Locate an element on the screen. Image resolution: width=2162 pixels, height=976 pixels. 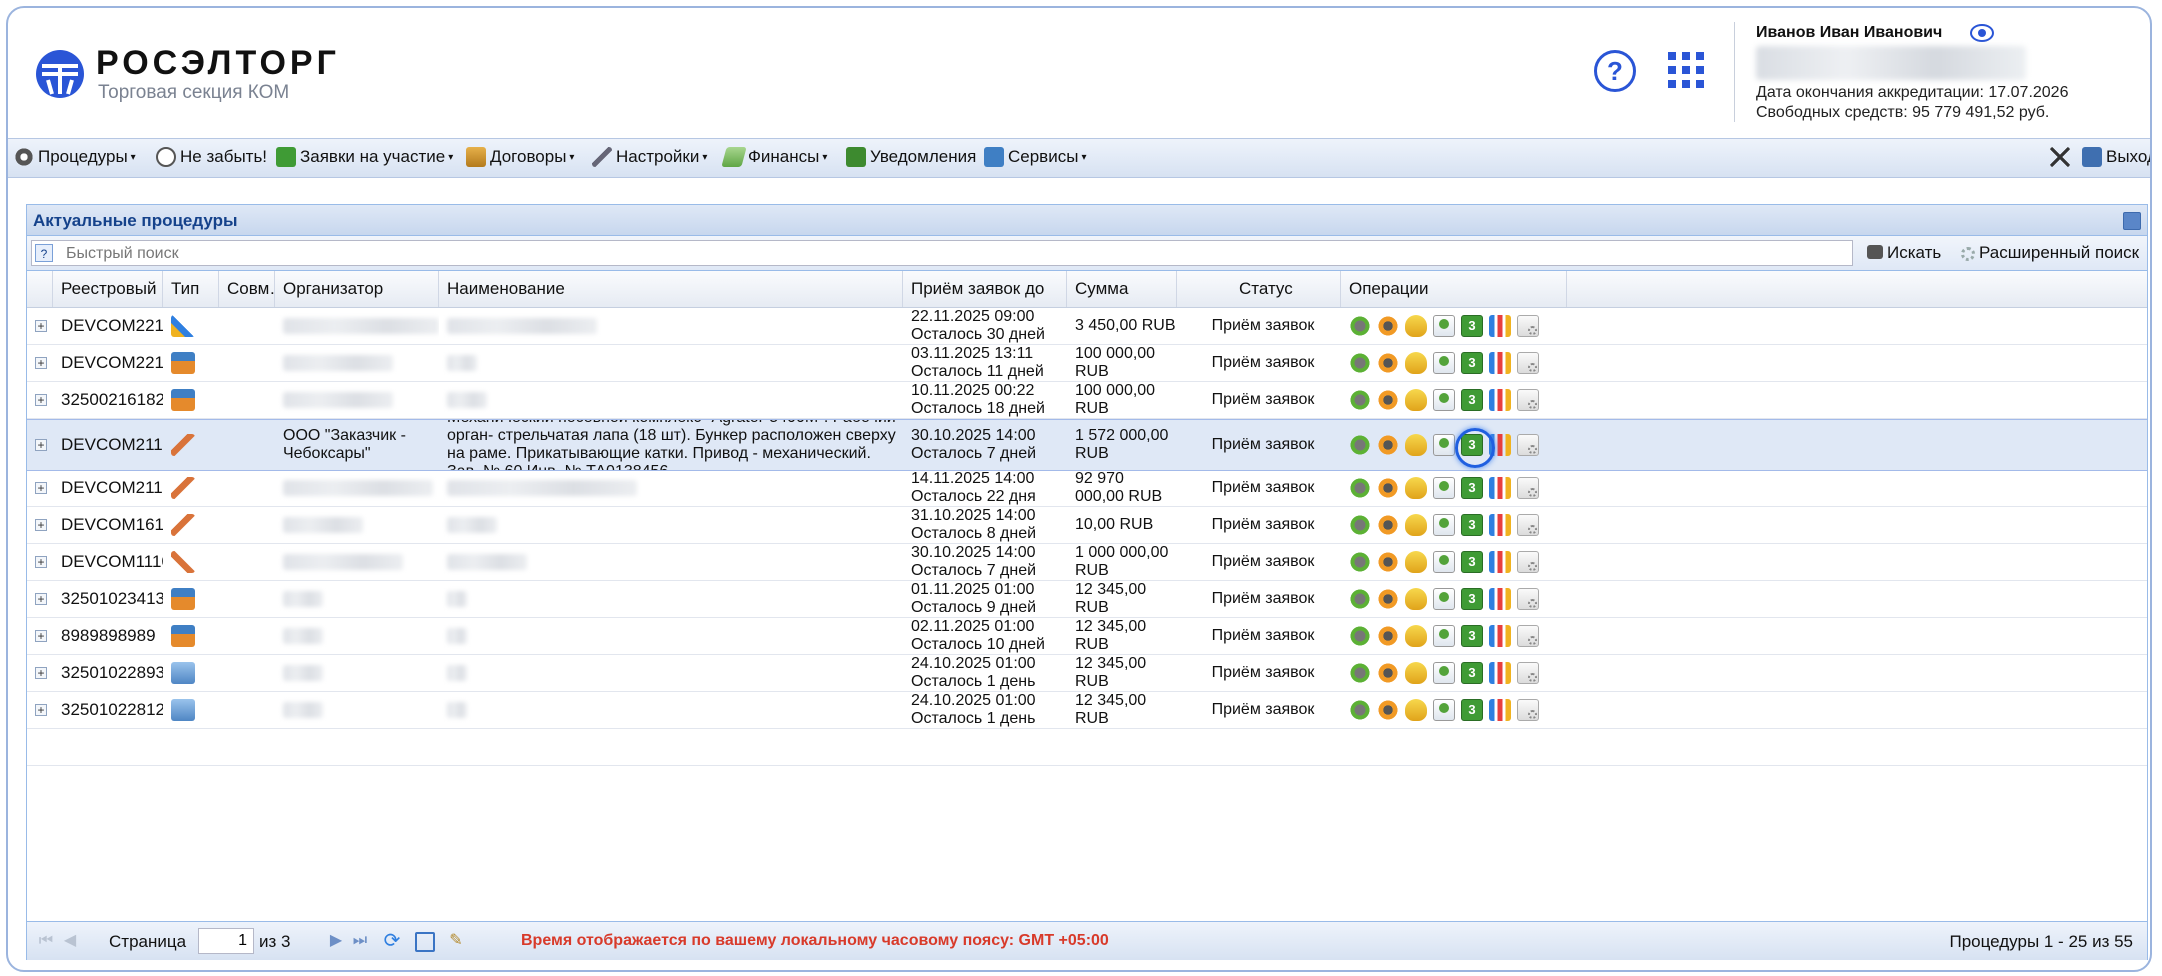
search-button: Искать is located at coordinates (1904, 253).